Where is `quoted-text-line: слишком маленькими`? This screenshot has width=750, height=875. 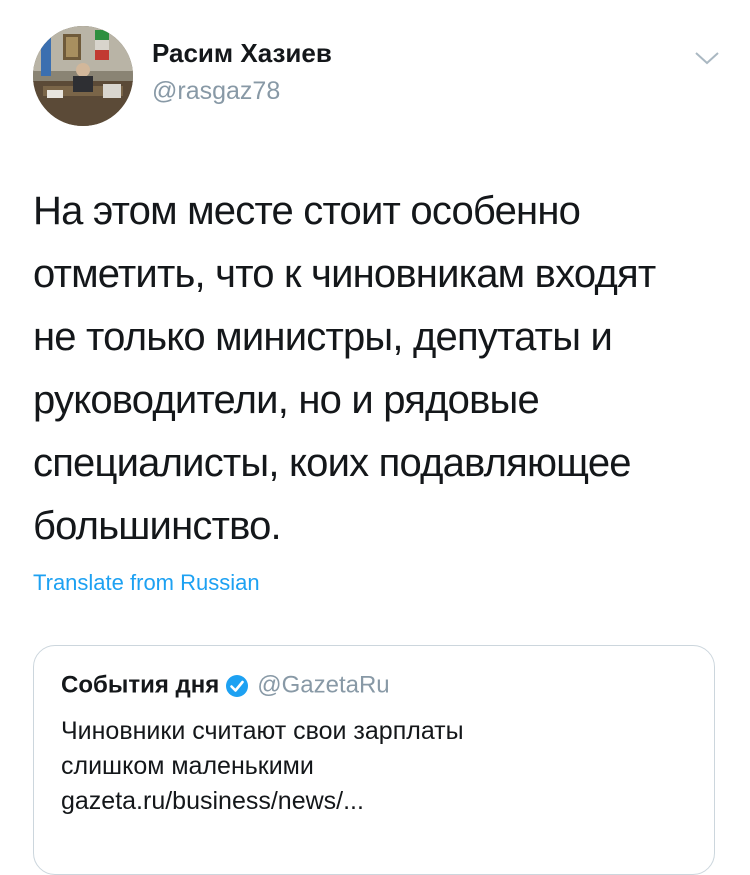 quoted-text-line: слишком маленькими is located at coordinates (187, 766).